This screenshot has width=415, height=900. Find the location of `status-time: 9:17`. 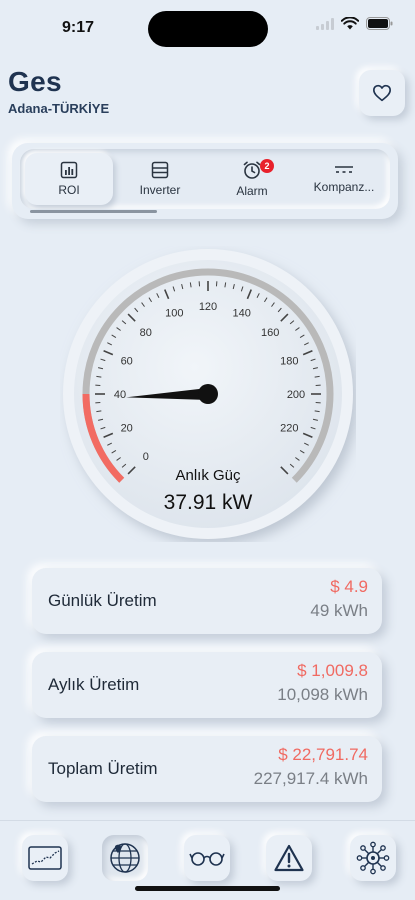

status-time: 9:17 is located at coordinates (78, 27).